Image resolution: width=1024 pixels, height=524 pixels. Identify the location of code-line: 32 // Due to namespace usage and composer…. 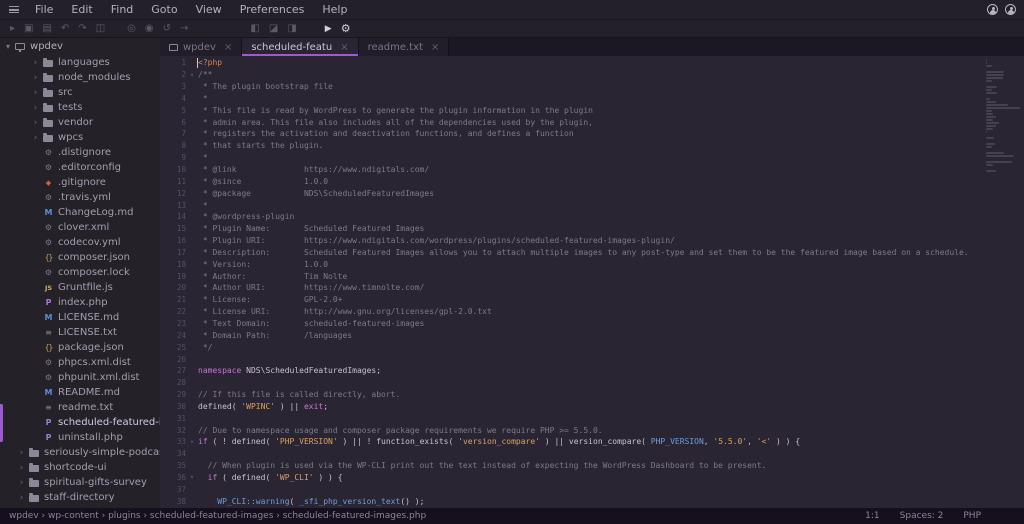
(592, 430).